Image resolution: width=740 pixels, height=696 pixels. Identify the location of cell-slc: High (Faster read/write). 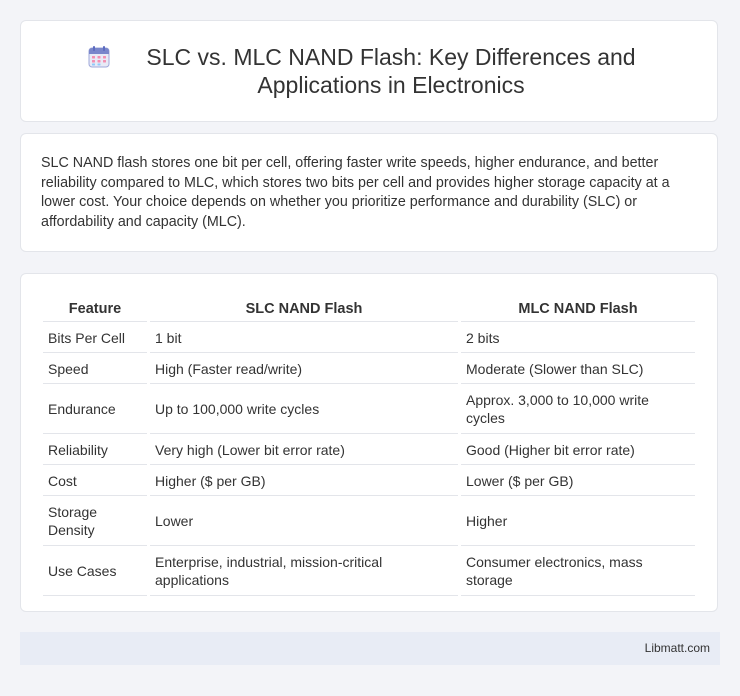
(304, 369).